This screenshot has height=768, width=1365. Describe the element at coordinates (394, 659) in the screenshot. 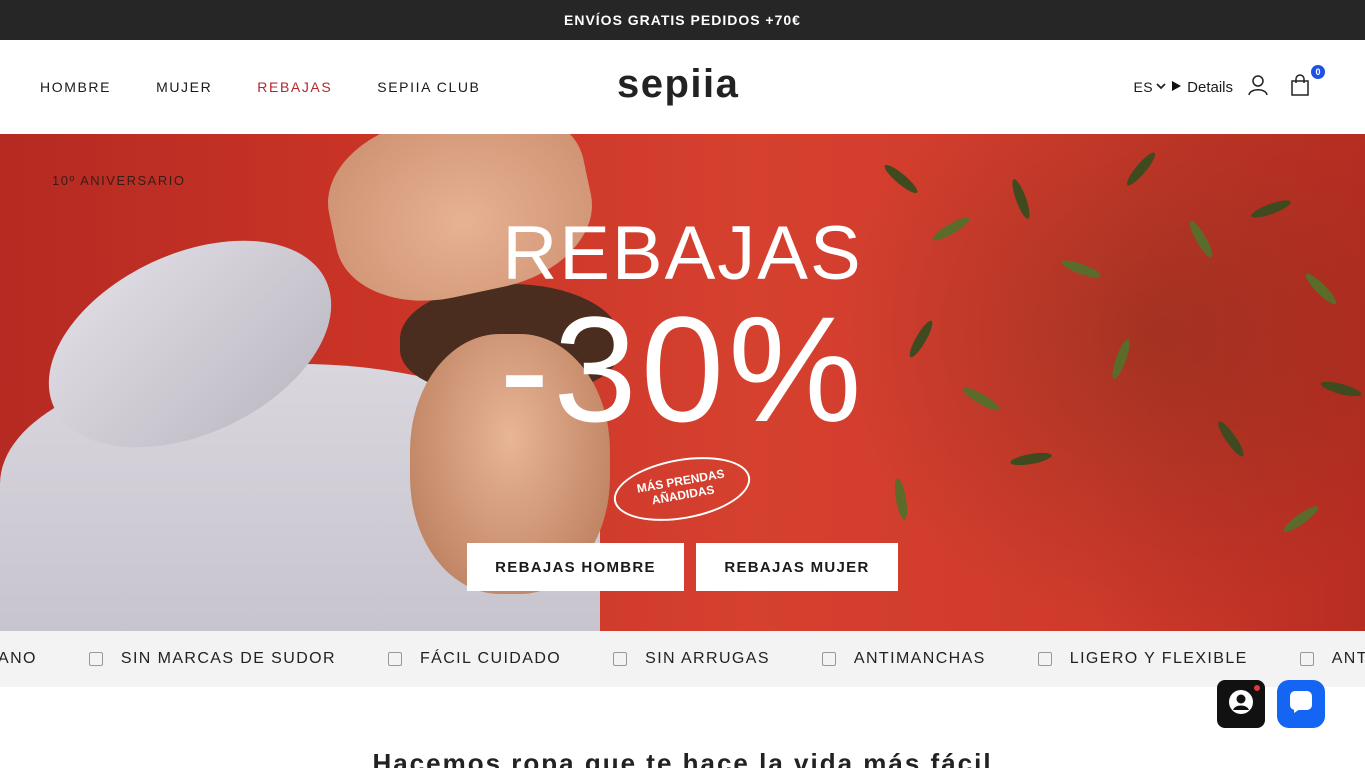

I see `easy-care-icon` at that location.